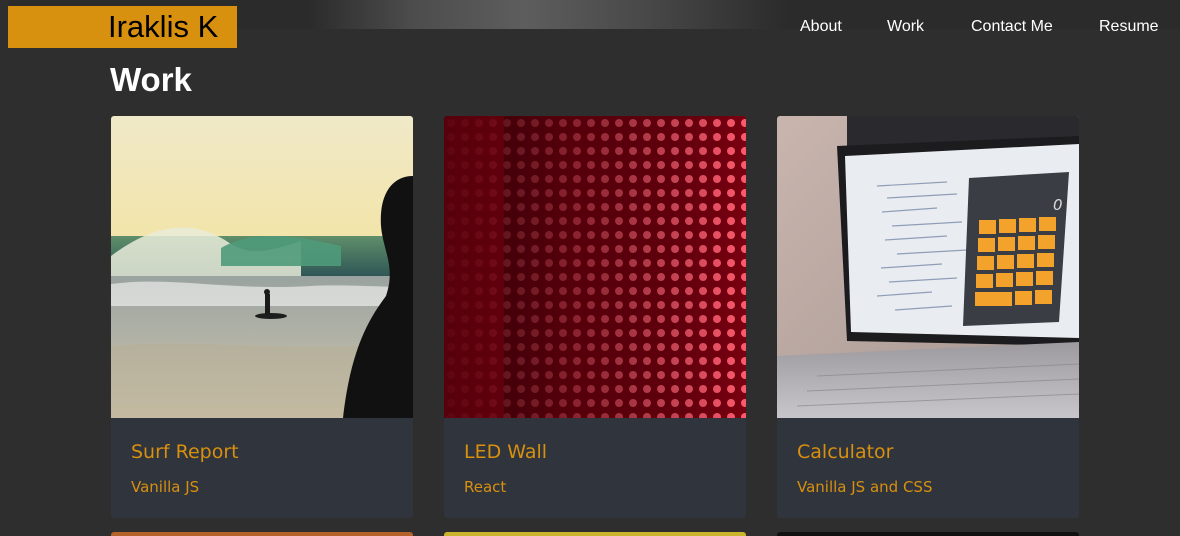 This screenshot has height=536, width=1180. Describe the element at coordinates (151, 79) in the screenshot. I see `page-title: Work` at that location.